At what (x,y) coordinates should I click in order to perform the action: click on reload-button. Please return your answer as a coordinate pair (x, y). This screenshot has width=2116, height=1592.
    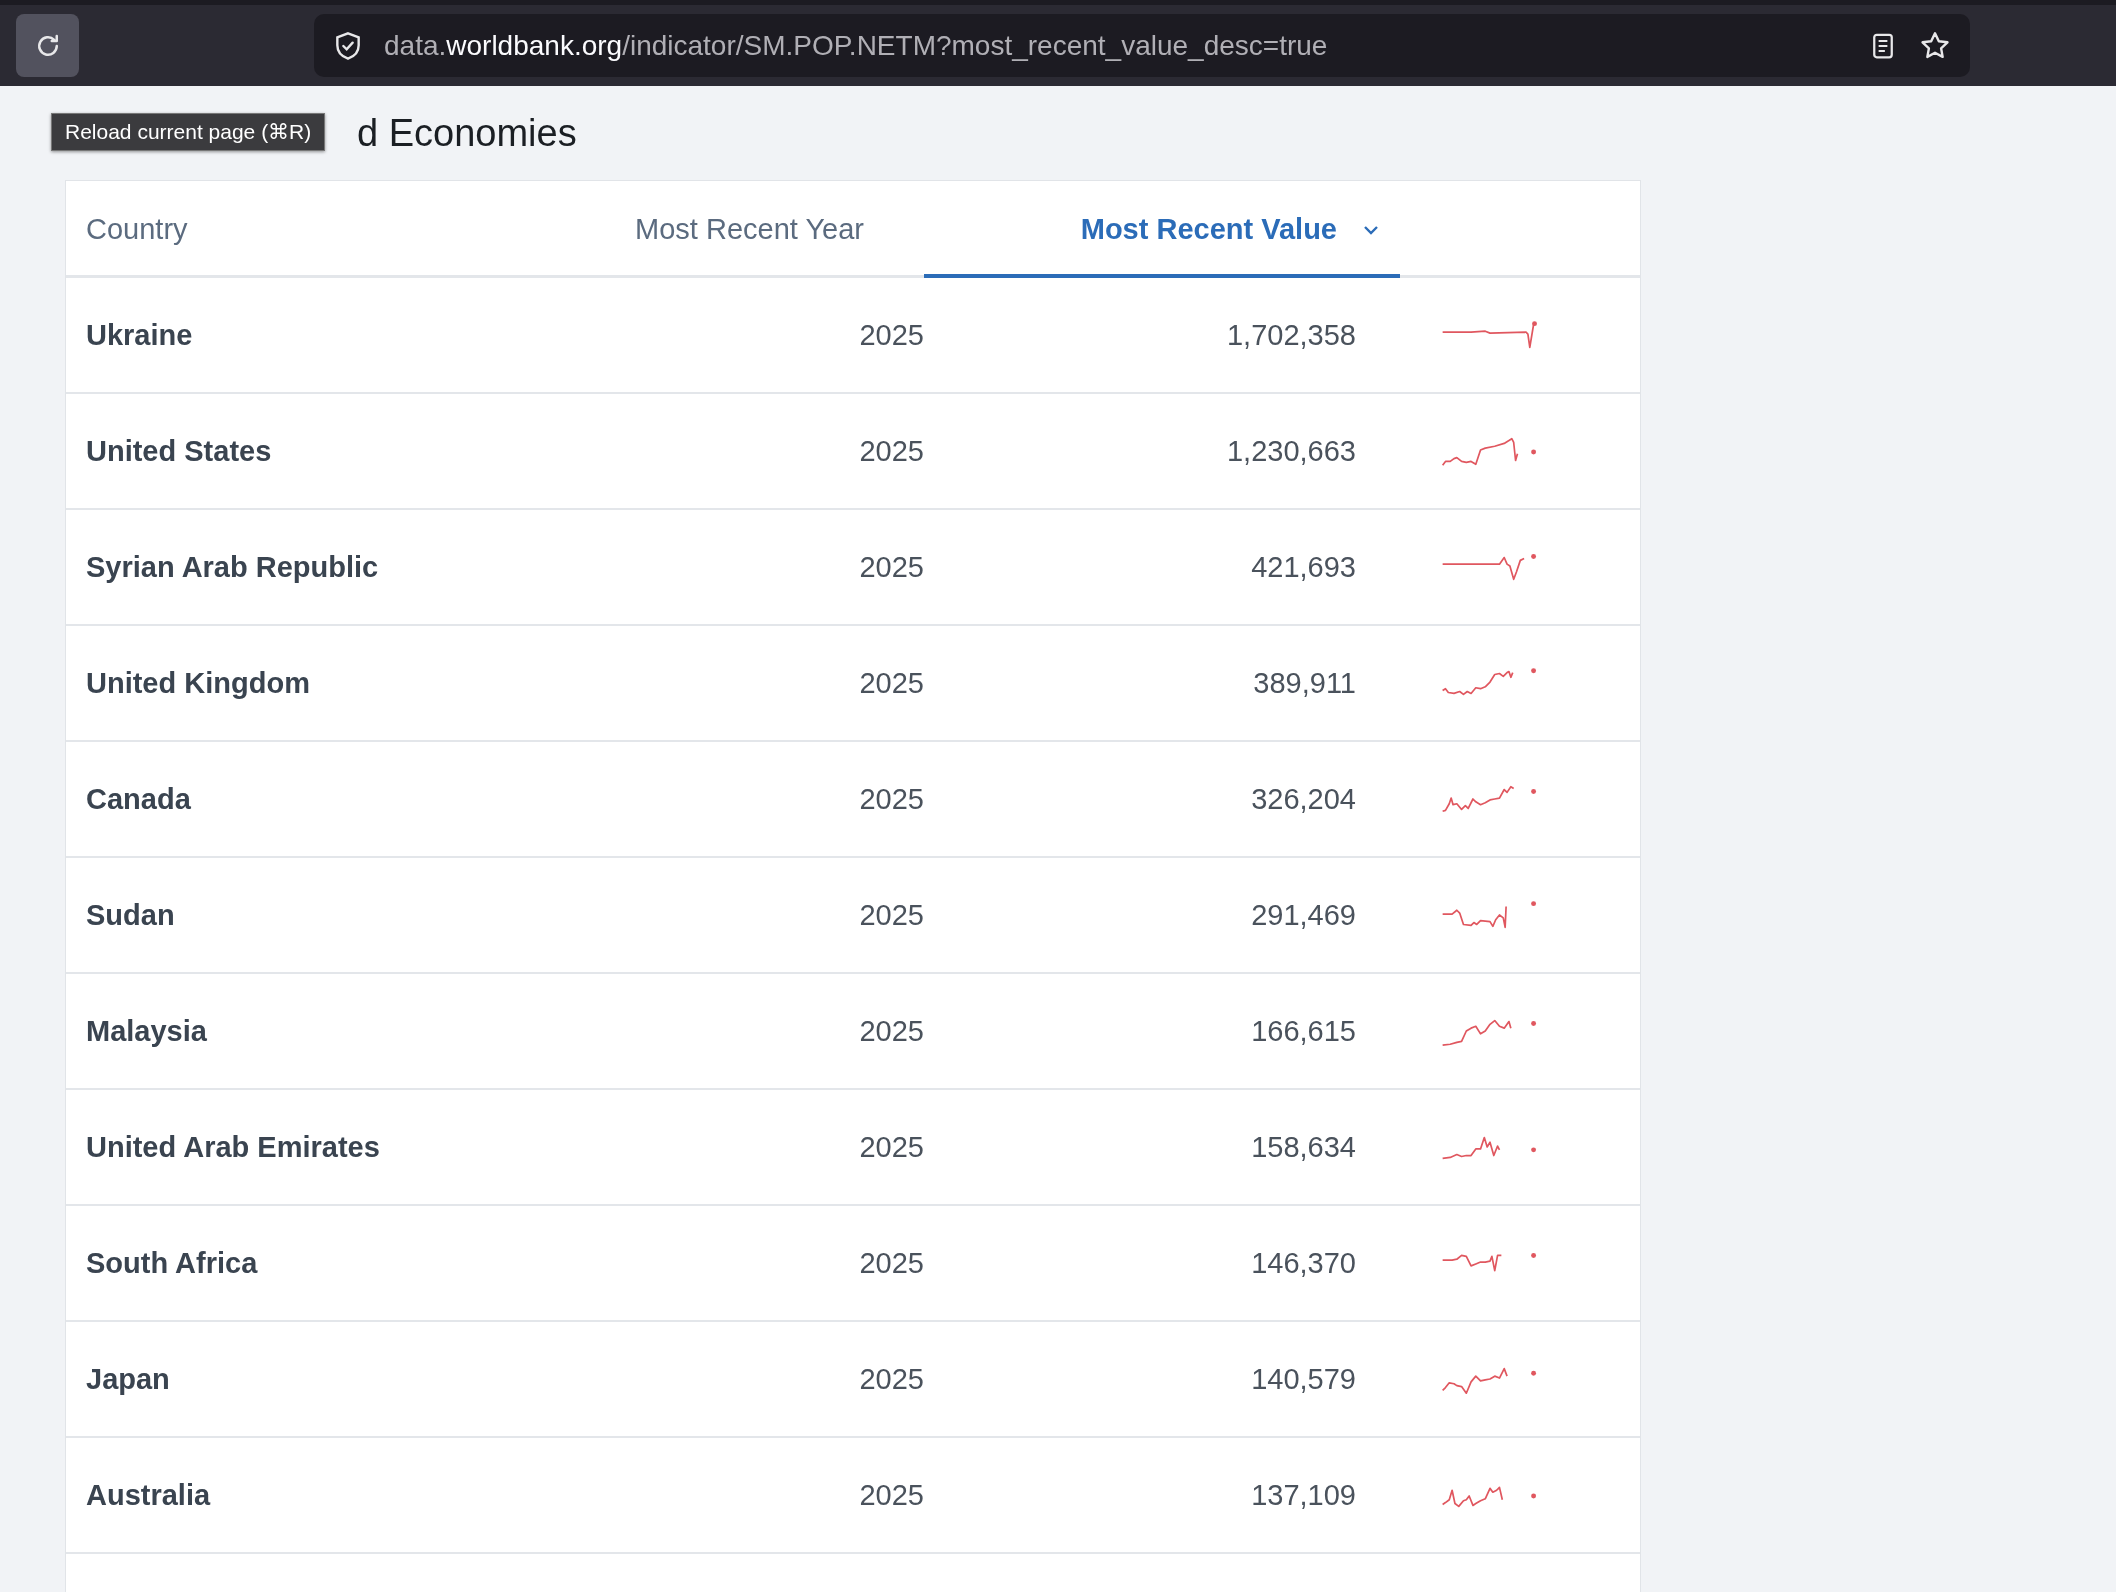
    Looking at the image, I should click on (47, 45).